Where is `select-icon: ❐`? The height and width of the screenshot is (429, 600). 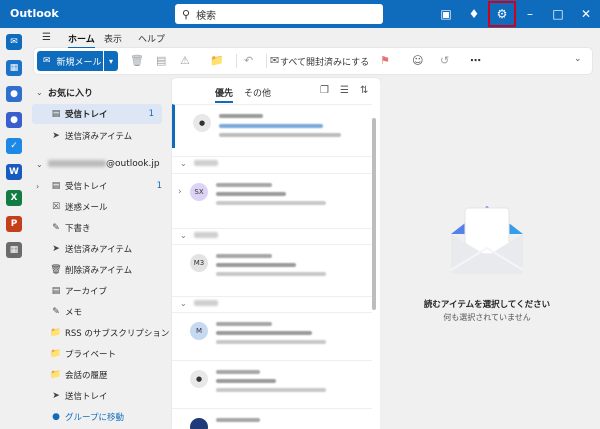 select-icon: ❐ is located at coordinates (324, 90).